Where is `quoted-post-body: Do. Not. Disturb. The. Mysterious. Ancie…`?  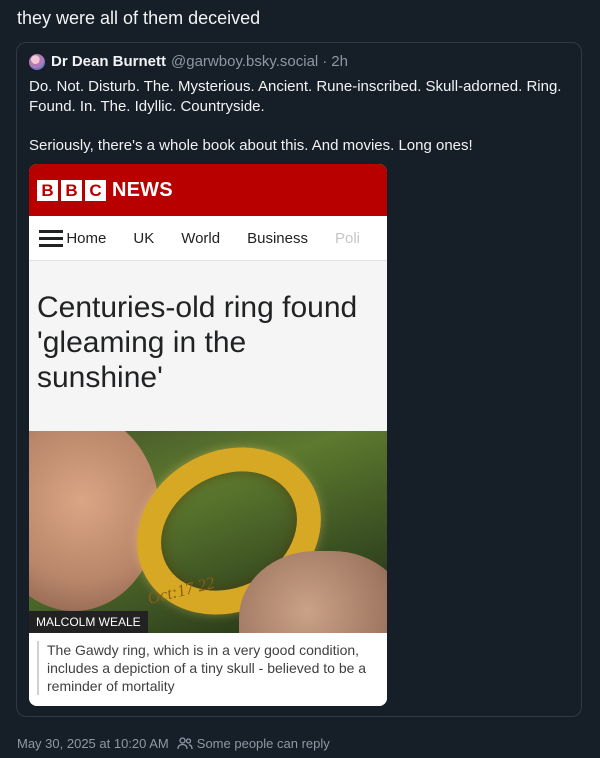 quoted-post-body: Do. Not. Disturb. The. Mysterious. Ancie… is located at coordinates (299, 116).